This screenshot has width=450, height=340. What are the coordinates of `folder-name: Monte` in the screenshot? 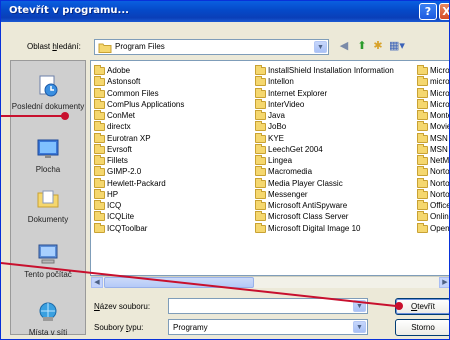 It's located at (439, 115).